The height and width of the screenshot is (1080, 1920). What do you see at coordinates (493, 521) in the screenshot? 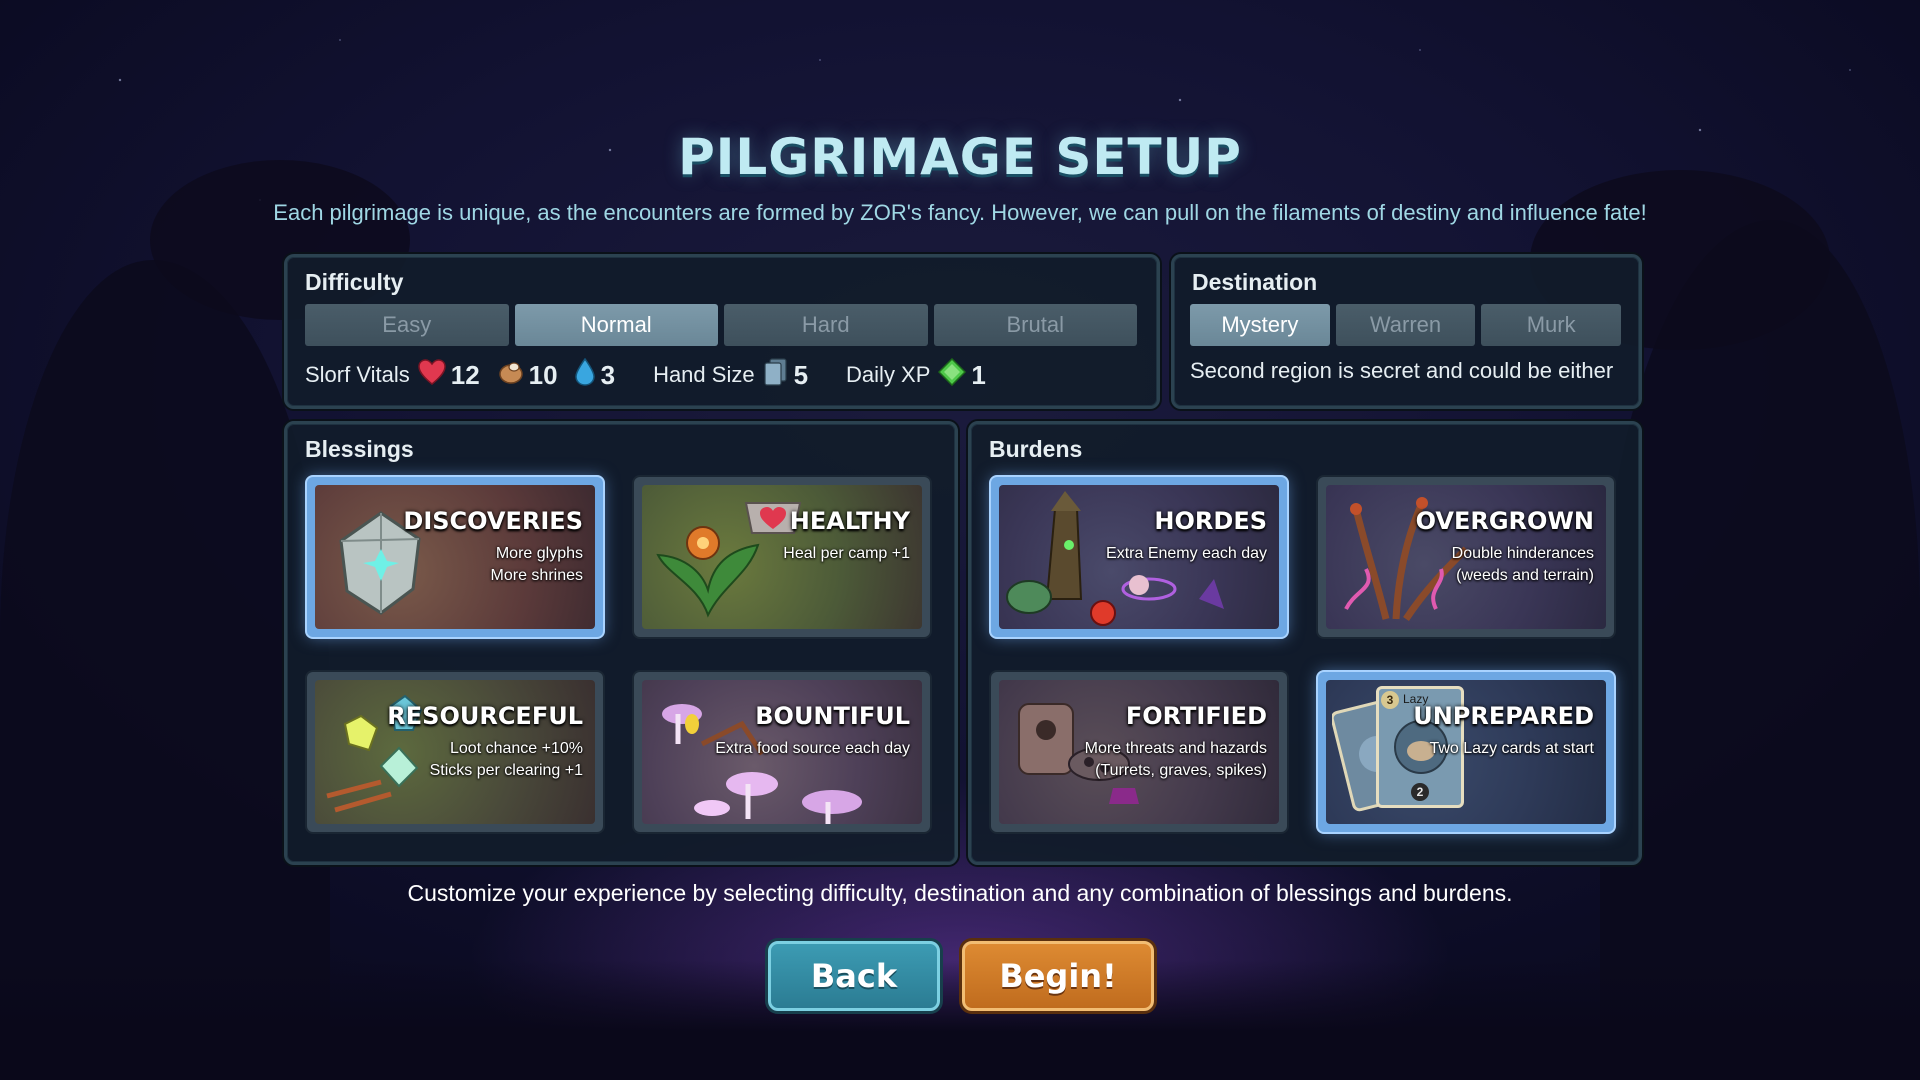
I see `discoveries-name: DISCOVERIES` at bounding box center [493, 521].